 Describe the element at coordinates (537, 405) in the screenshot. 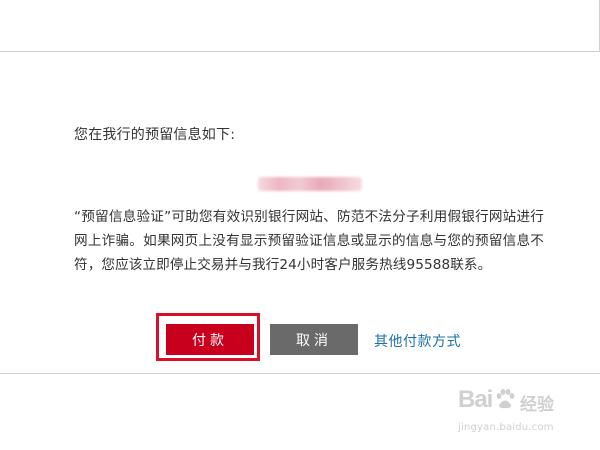

I see `watermark-brand-suffix: 经验` at that location.